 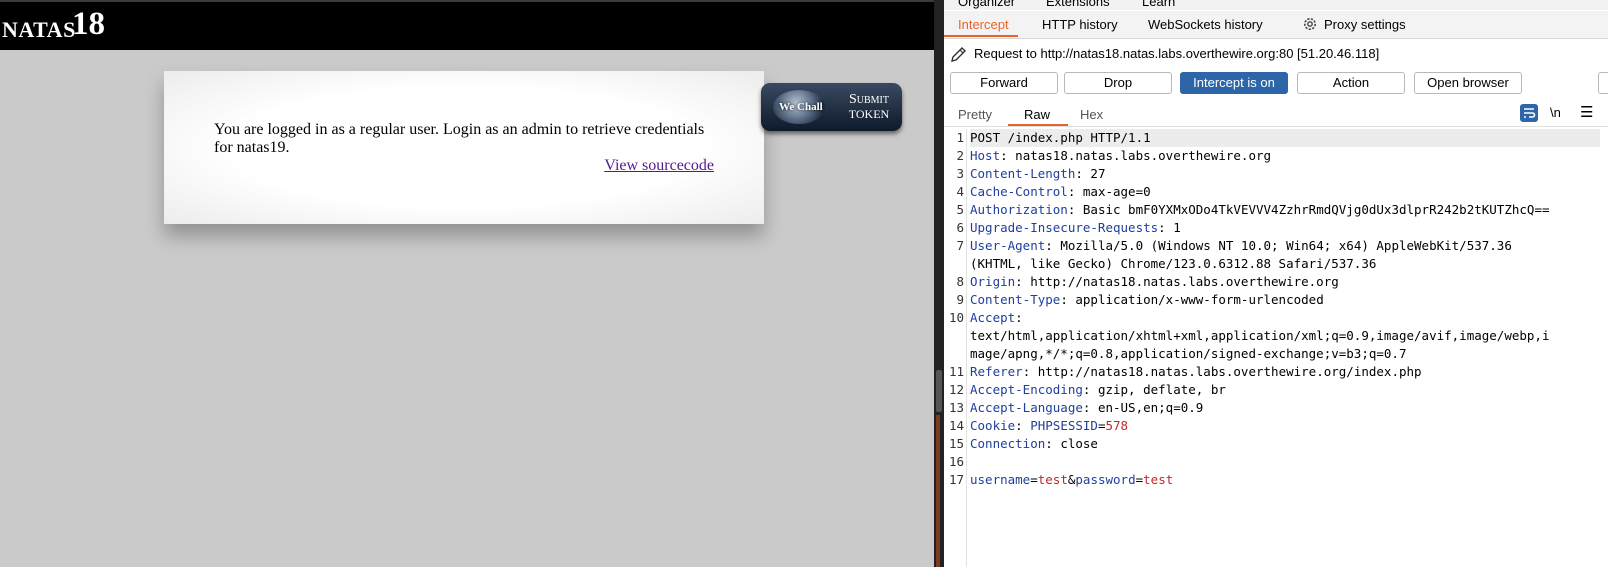 What do you see at coordinates (960, 281) in the screenshot?
I see `line-number: 8` at bounding box center [960, 281].